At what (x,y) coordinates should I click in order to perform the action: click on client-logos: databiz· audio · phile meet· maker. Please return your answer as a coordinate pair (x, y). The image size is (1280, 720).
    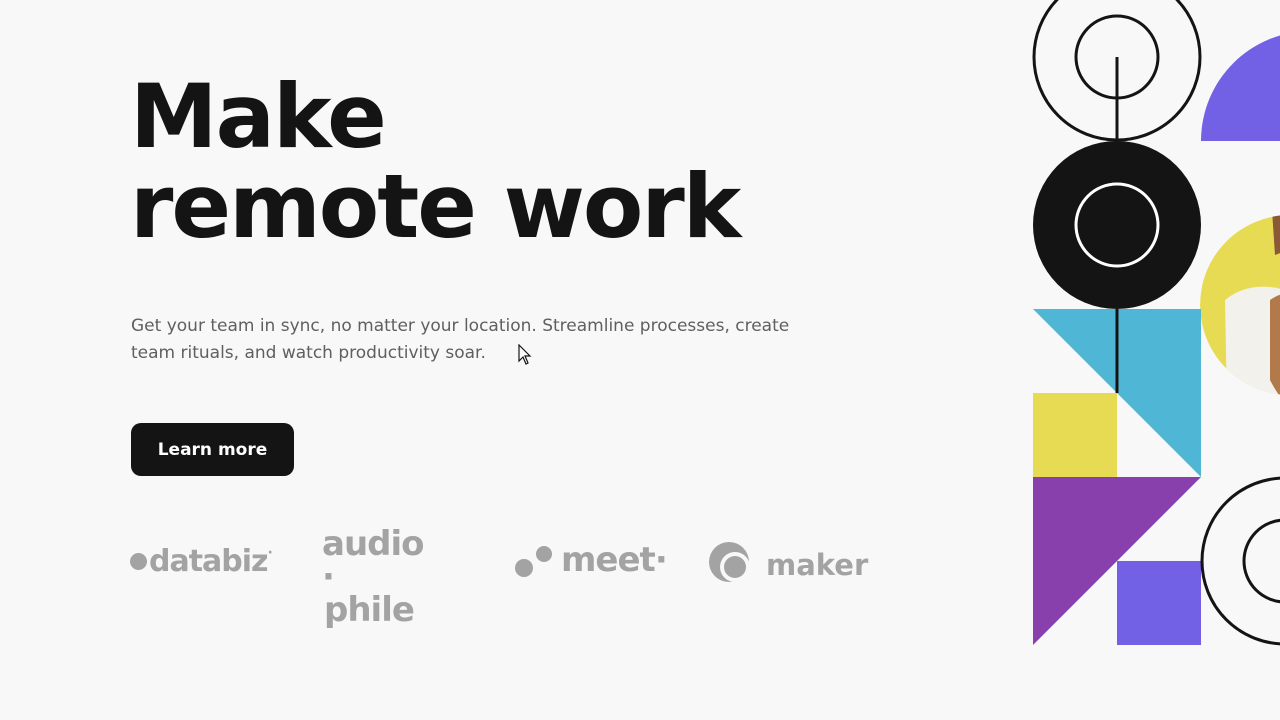
    Looking at the image, I should click on (500, 577).